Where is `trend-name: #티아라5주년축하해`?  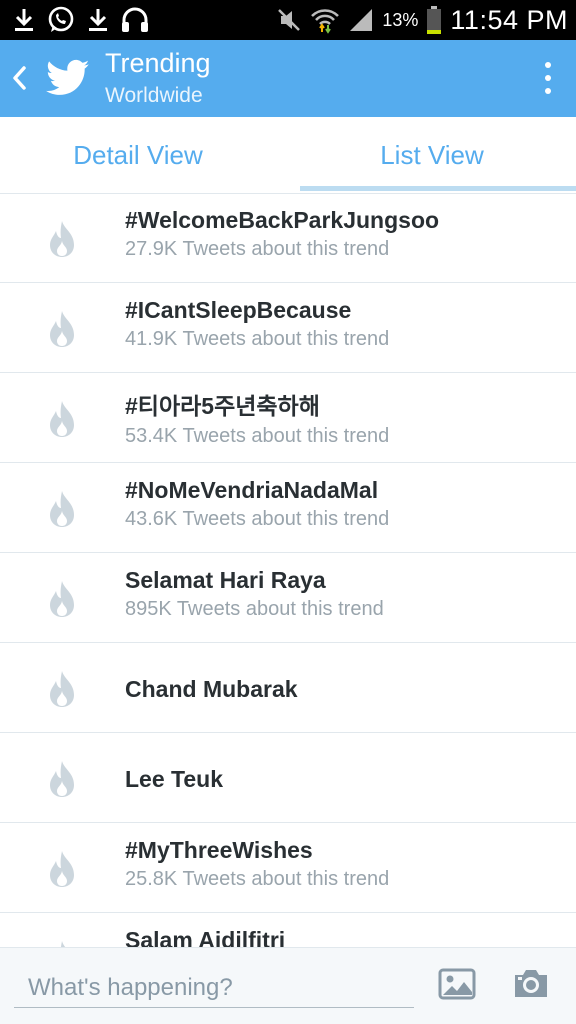 trend-name: #티아라5주년축하해 is located at coordinates (222, 406).